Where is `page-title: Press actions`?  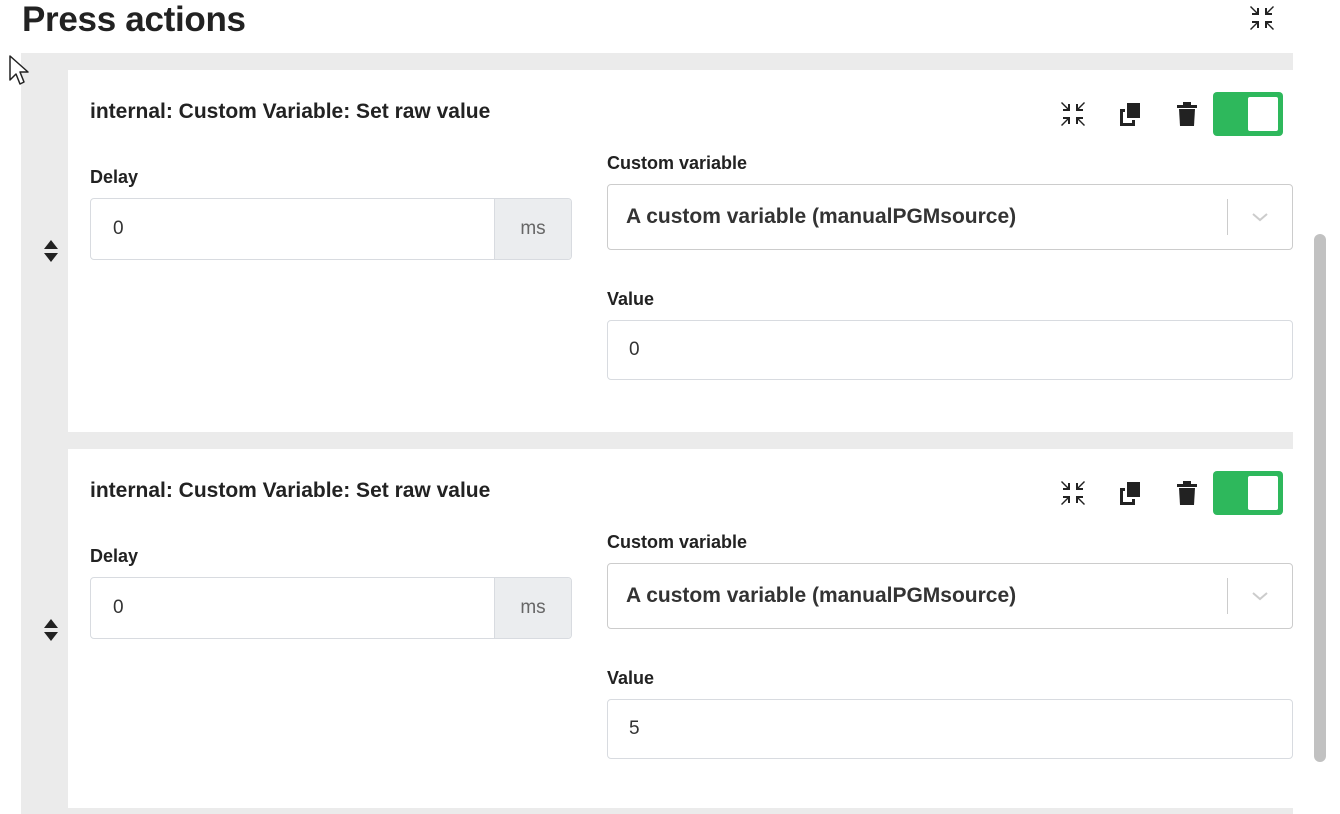
page-title: Press actions is located at coordinates (134, 19).